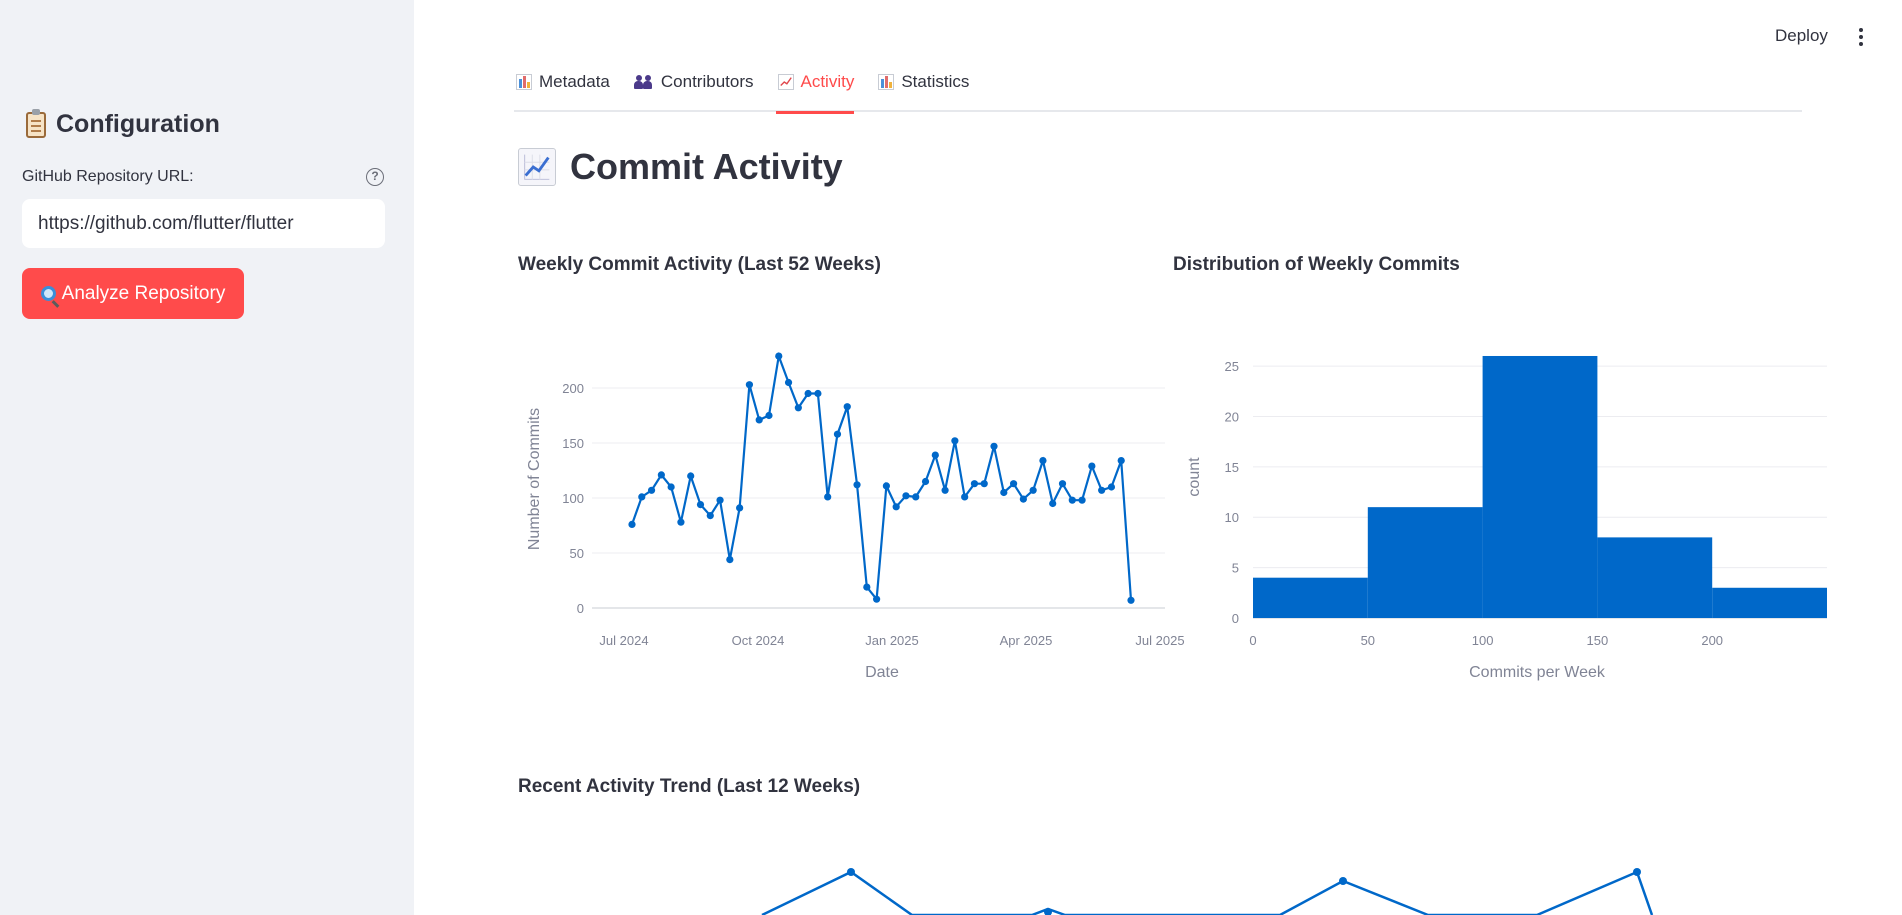 This screenshot has width=1902, height=915. Describe the element at coordinates (892, 640) in the screenshot. I see `x-tick-label: Jan 2025` at that location.